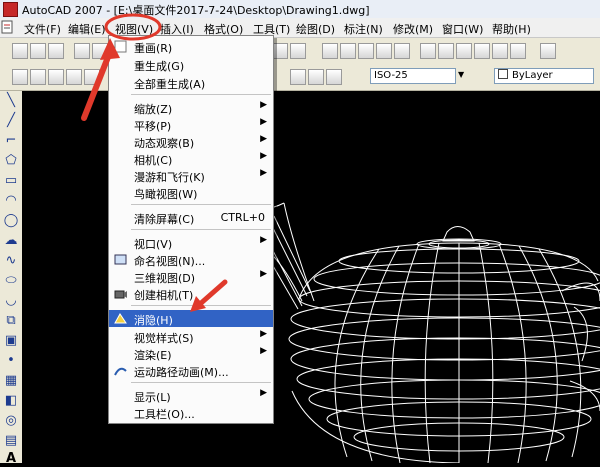 The height and width of the screenshot is (467, 600). Describe the element at coordinates (212, 293) in the screenshot. I see `arrow-to-hide-item` at that location.